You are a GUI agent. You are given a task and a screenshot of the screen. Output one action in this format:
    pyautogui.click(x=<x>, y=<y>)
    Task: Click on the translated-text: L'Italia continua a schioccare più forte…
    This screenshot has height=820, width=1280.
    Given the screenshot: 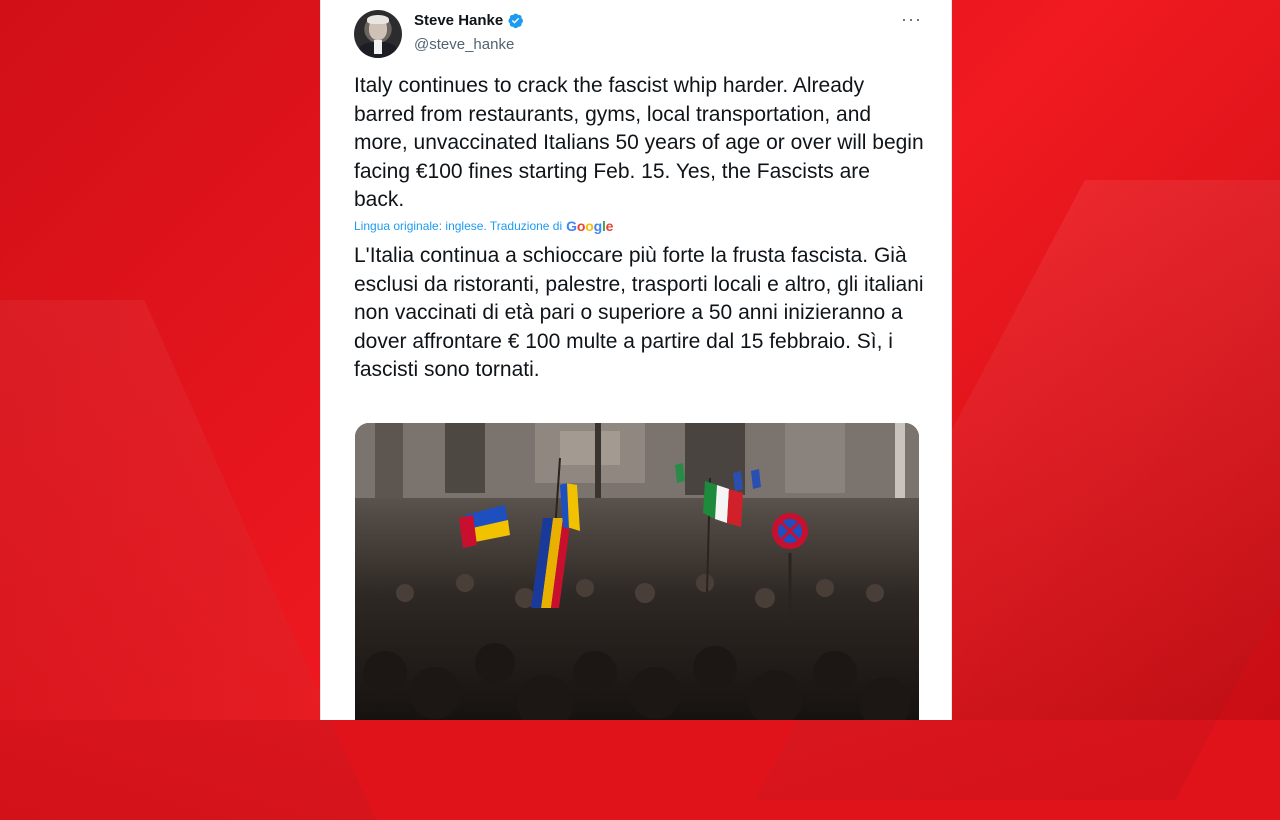 What is the action you would take?
    pyautogui.click(x=639, y=312)
    